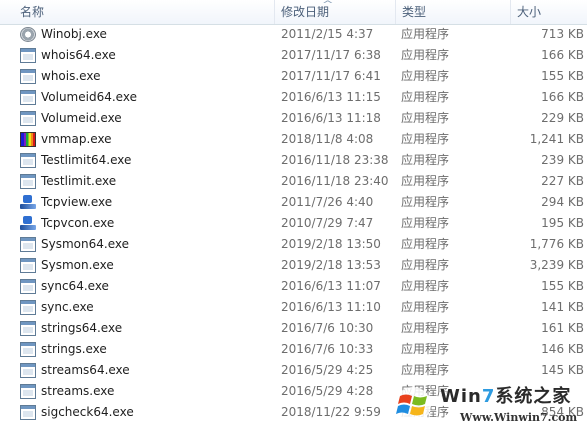  Describe the element at coordinates (331, 412) in the screenshot. I see `file-date: 2018/11/22 9:59` at that location.